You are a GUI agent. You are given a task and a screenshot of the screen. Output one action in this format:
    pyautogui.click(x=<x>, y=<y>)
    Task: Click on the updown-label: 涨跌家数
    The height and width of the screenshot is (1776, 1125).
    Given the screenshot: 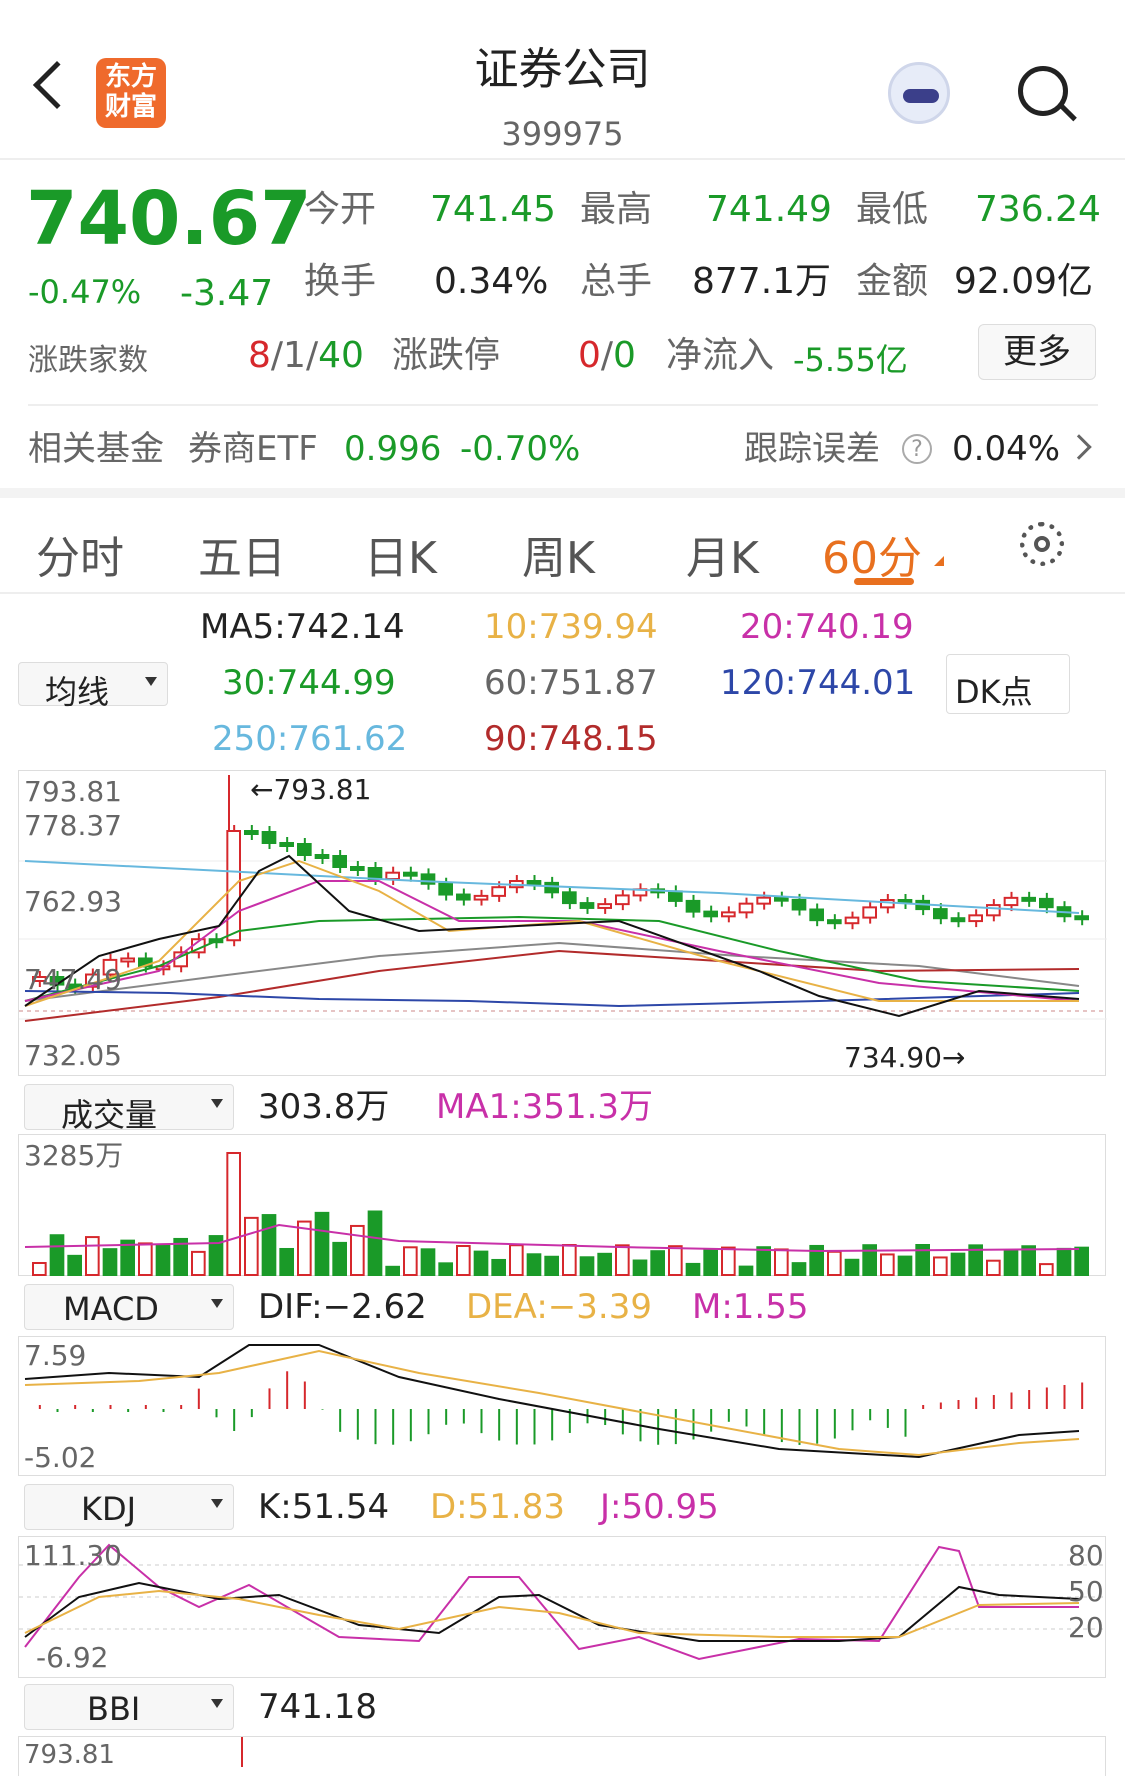 What is the action you would take?
    pyautogui.click(x=88, y=360)
    